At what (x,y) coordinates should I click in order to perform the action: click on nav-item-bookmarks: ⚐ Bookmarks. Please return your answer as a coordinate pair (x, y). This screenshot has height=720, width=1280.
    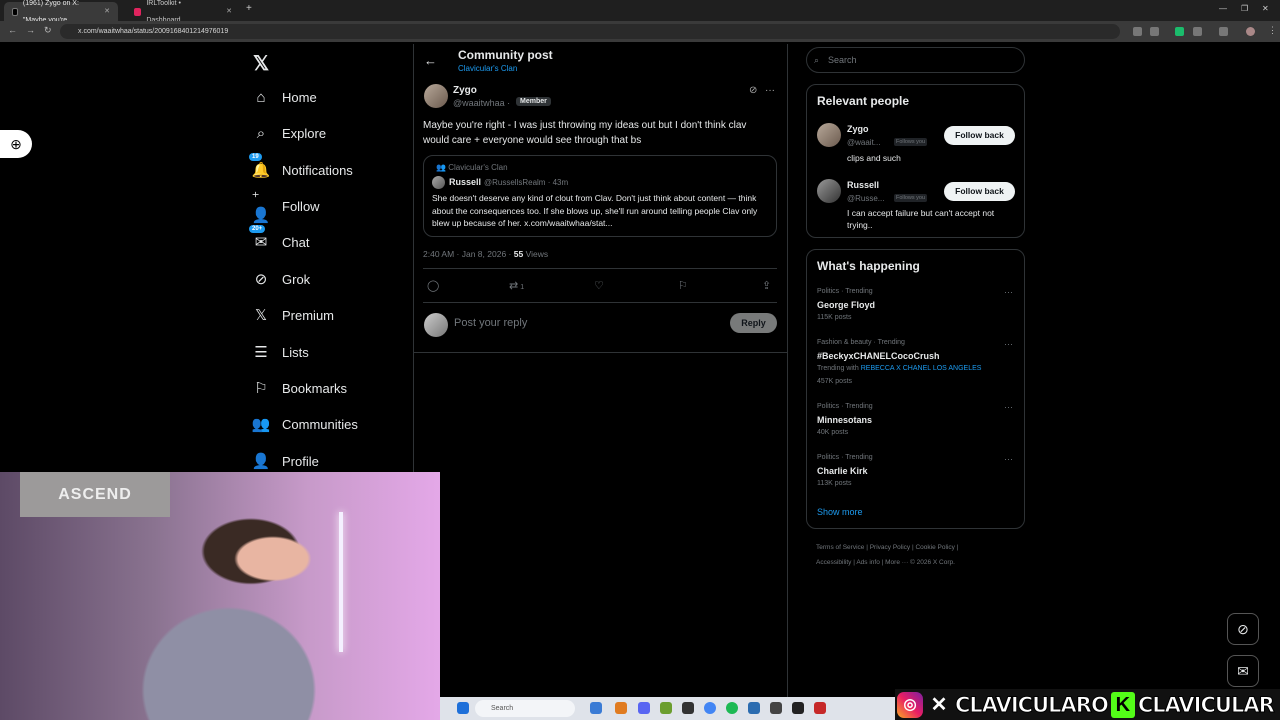
    Looking at the image, I should click on (299, 388).